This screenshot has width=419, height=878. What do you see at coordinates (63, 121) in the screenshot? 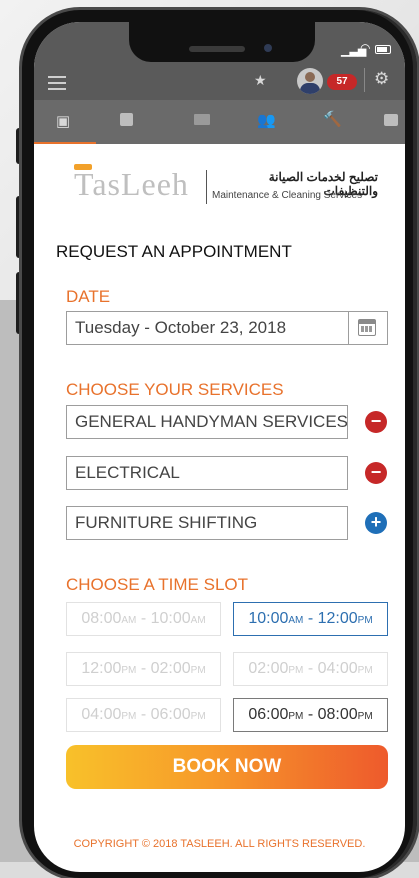
I see `tab-home-icon: ▣` at bounding box center [63, 121].